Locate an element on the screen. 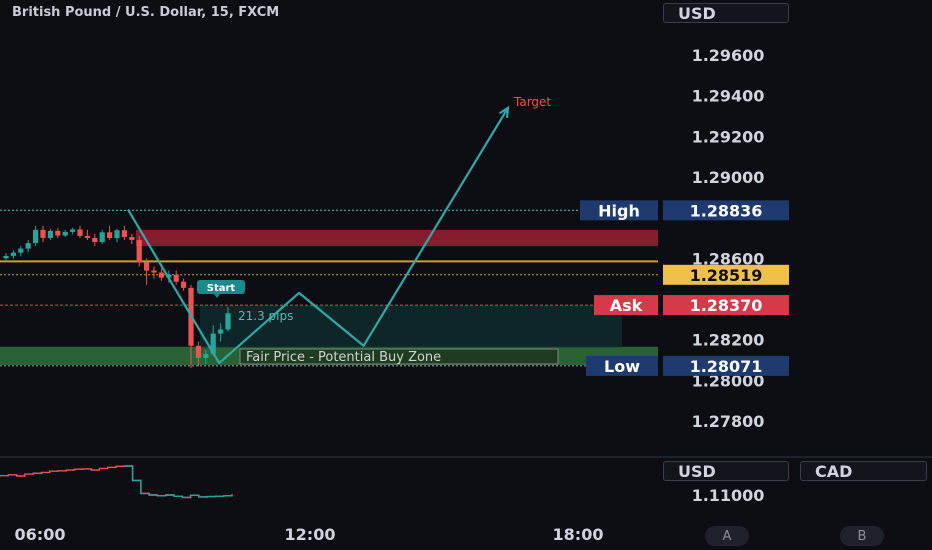  currency-selector-lower-left: USD is located at coordinates (726, 471).